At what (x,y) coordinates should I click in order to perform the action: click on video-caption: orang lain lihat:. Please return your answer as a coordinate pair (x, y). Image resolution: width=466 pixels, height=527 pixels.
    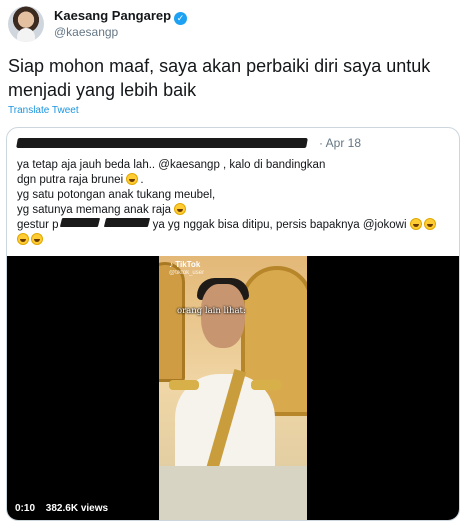
    Looking at the image, I should click on (211, 311).